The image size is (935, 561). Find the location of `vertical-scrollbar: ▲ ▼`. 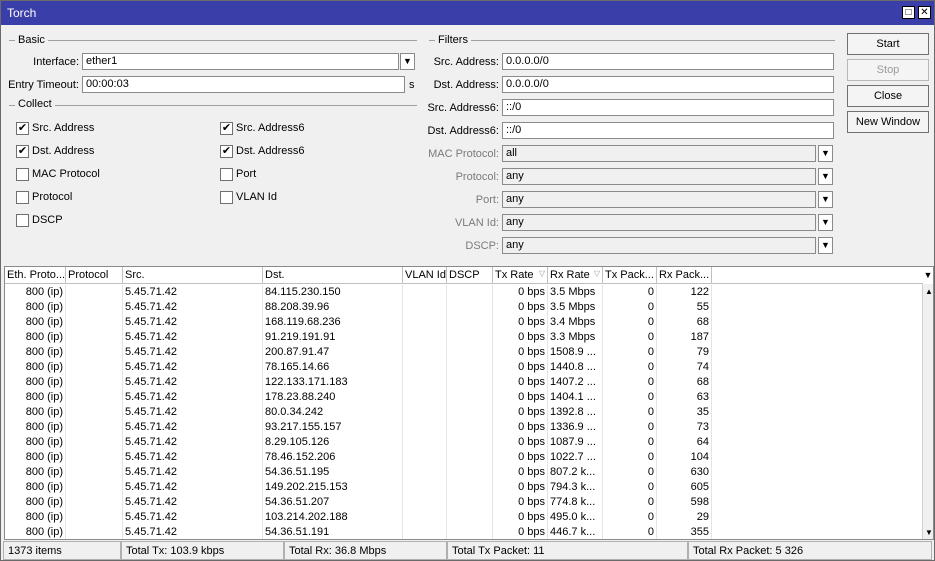

vertical-scrollbar: ▲ ▼ is located at coordinates (927, 411).